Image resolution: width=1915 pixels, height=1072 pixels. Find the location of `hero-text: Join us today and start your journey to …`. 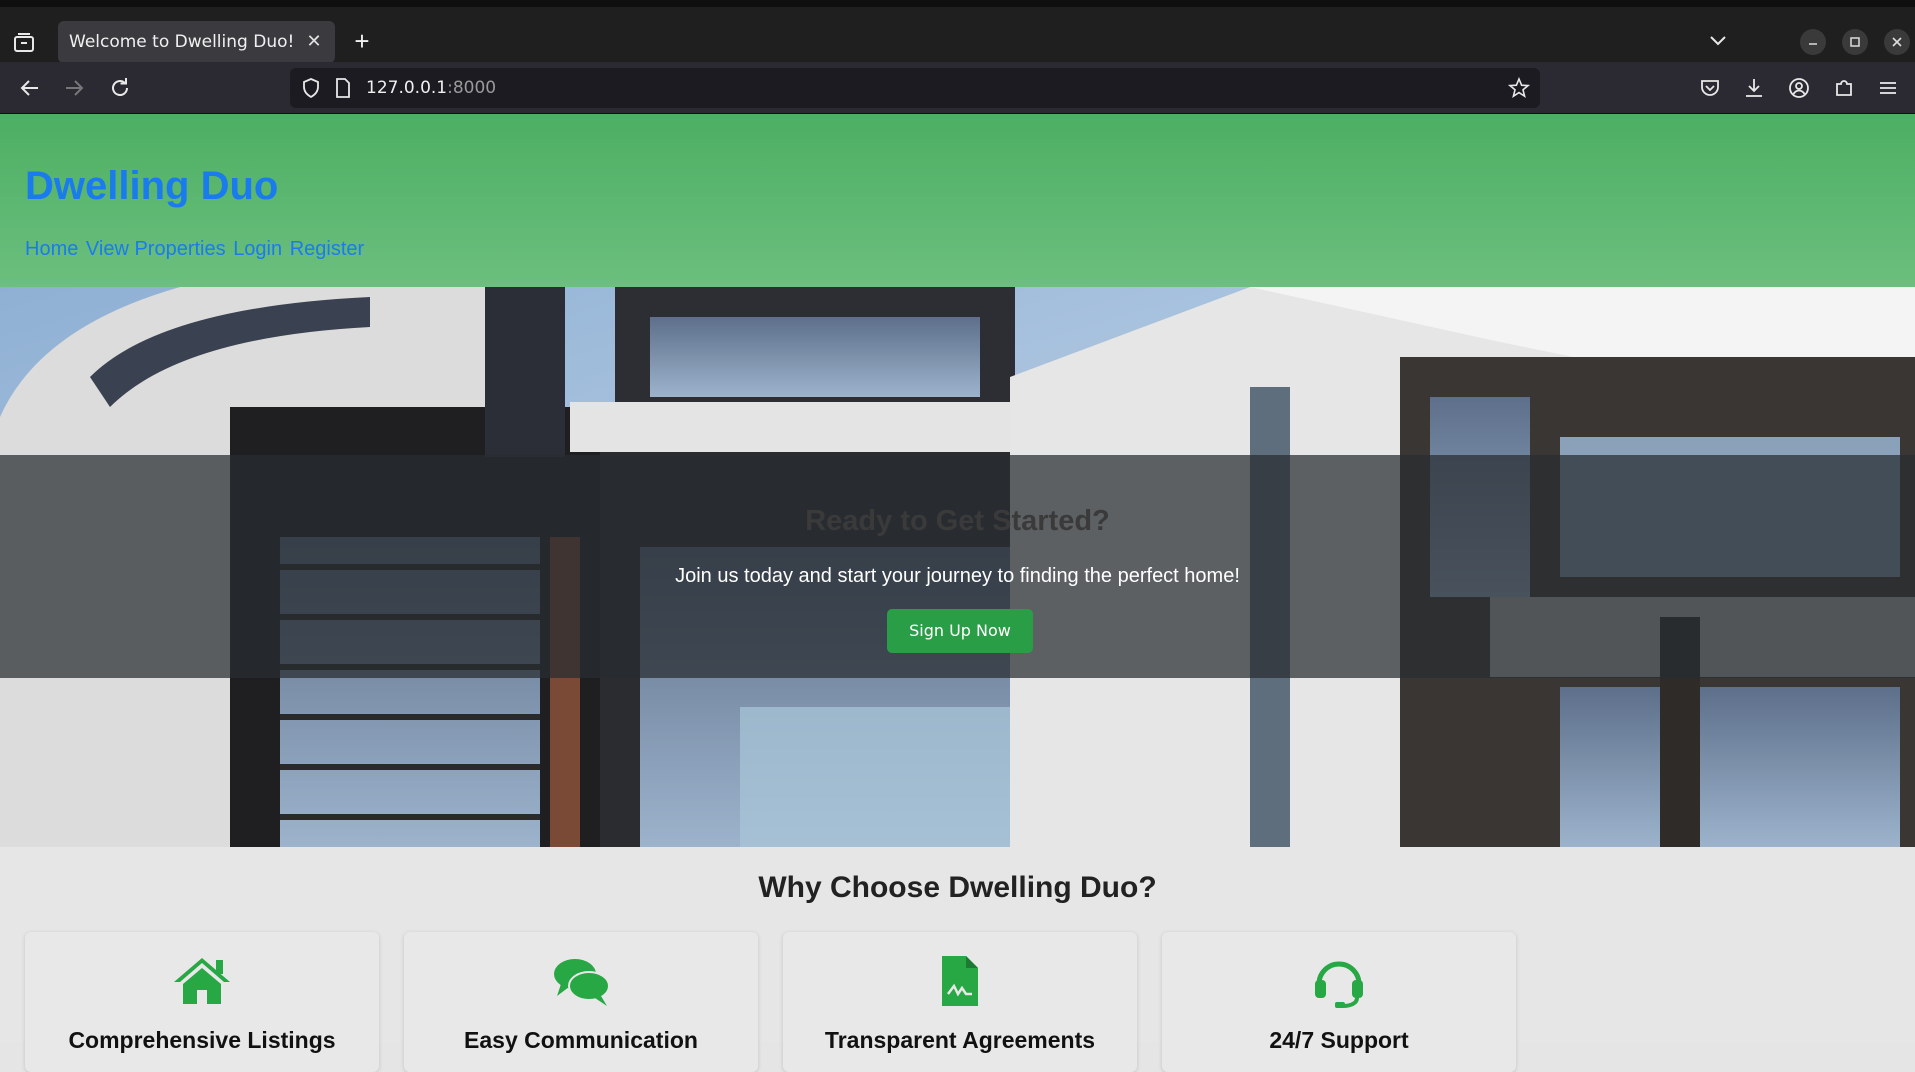

hero-text: Join us today and start your journey to … is located at coordinates (957, 576).